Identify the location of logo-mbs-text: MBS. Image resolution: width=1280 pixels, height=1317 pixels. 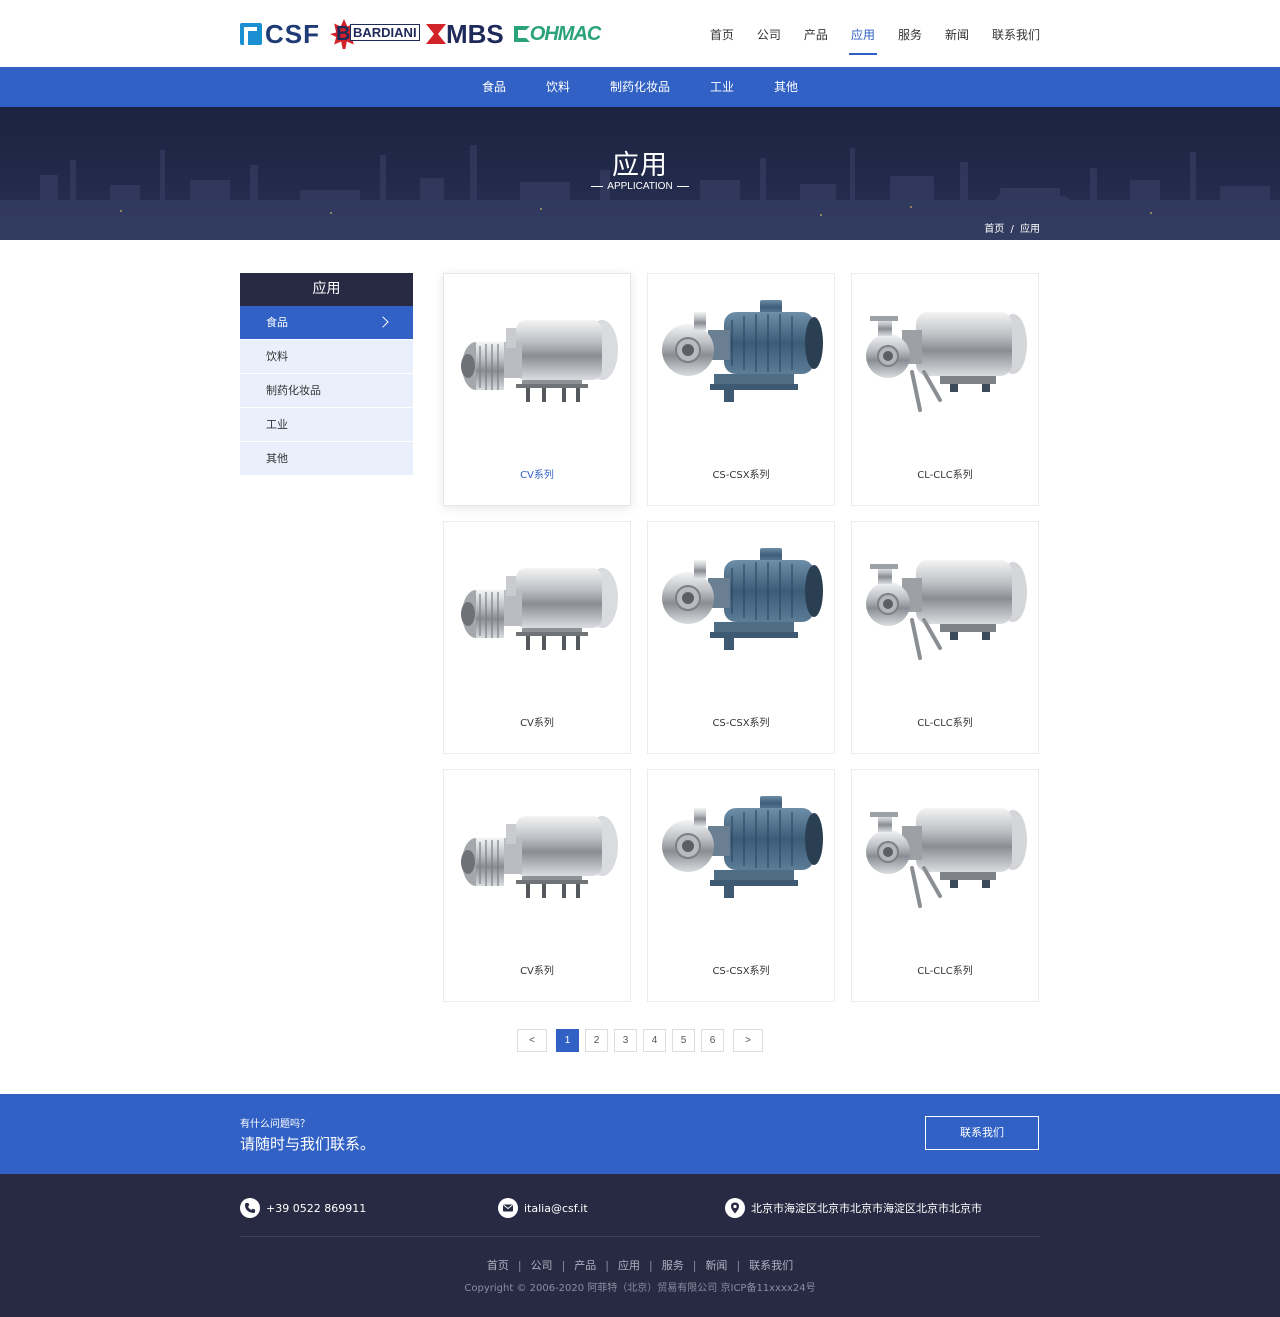
(475, 33).